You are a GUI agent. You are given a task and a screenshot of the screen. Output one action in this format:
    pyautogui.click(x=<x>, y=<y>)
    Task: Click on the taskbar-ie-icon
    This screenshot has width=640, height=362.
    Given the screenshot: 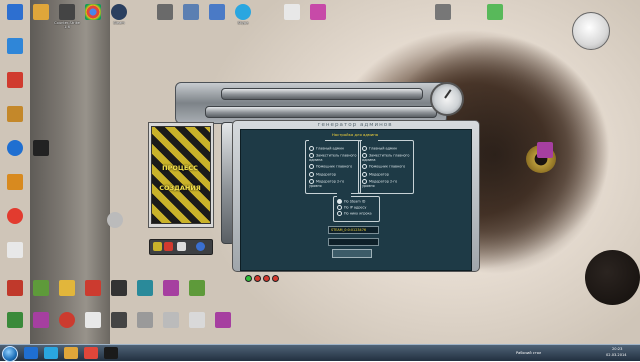 What is the action you would take?
    pyautogui.click(x=31, y=353)
    